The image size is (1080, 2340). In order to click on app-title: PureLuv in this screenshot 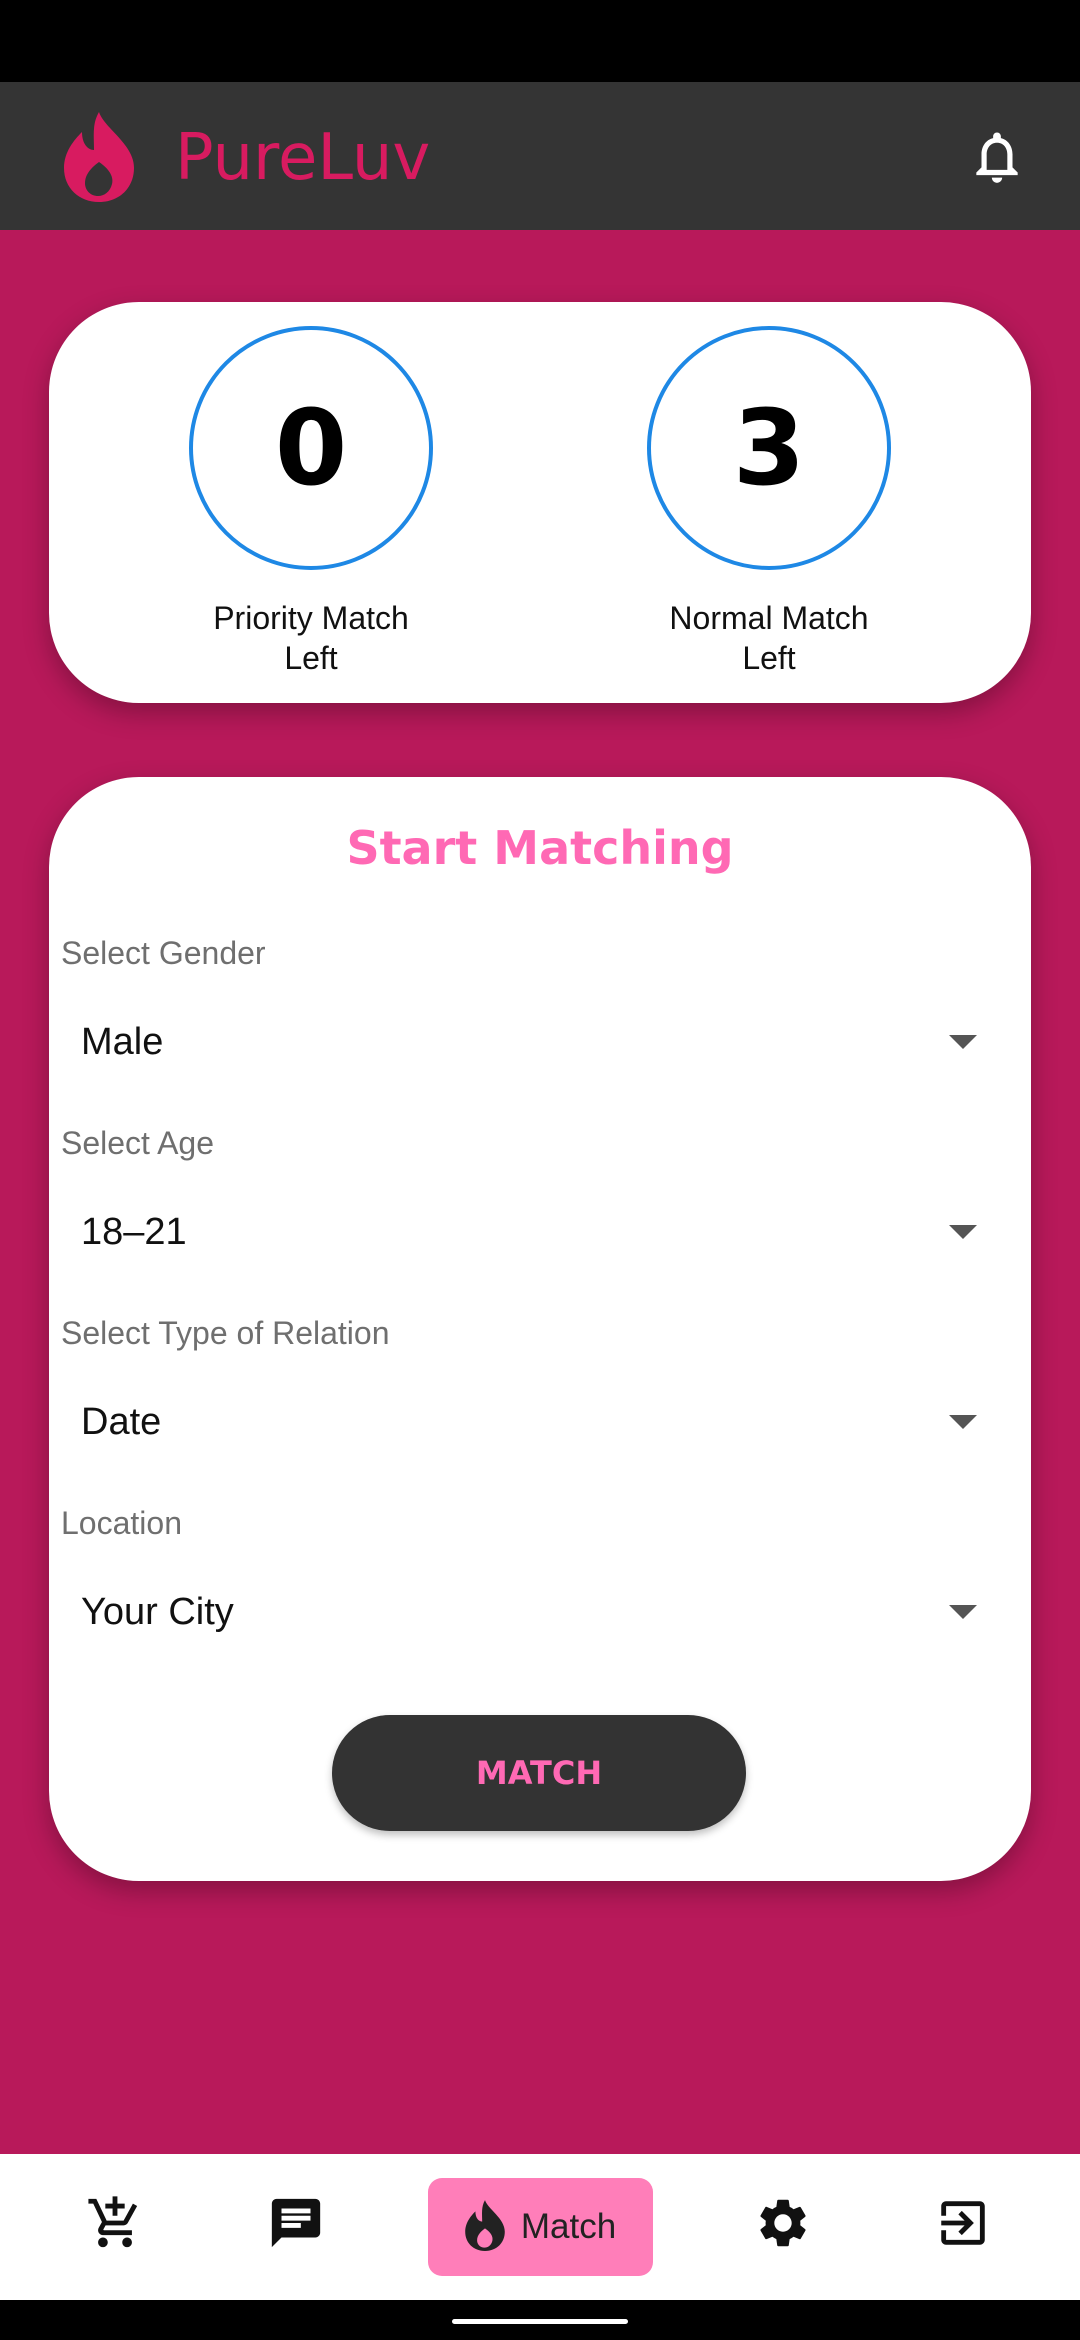, I will do `click(303, 158)`.